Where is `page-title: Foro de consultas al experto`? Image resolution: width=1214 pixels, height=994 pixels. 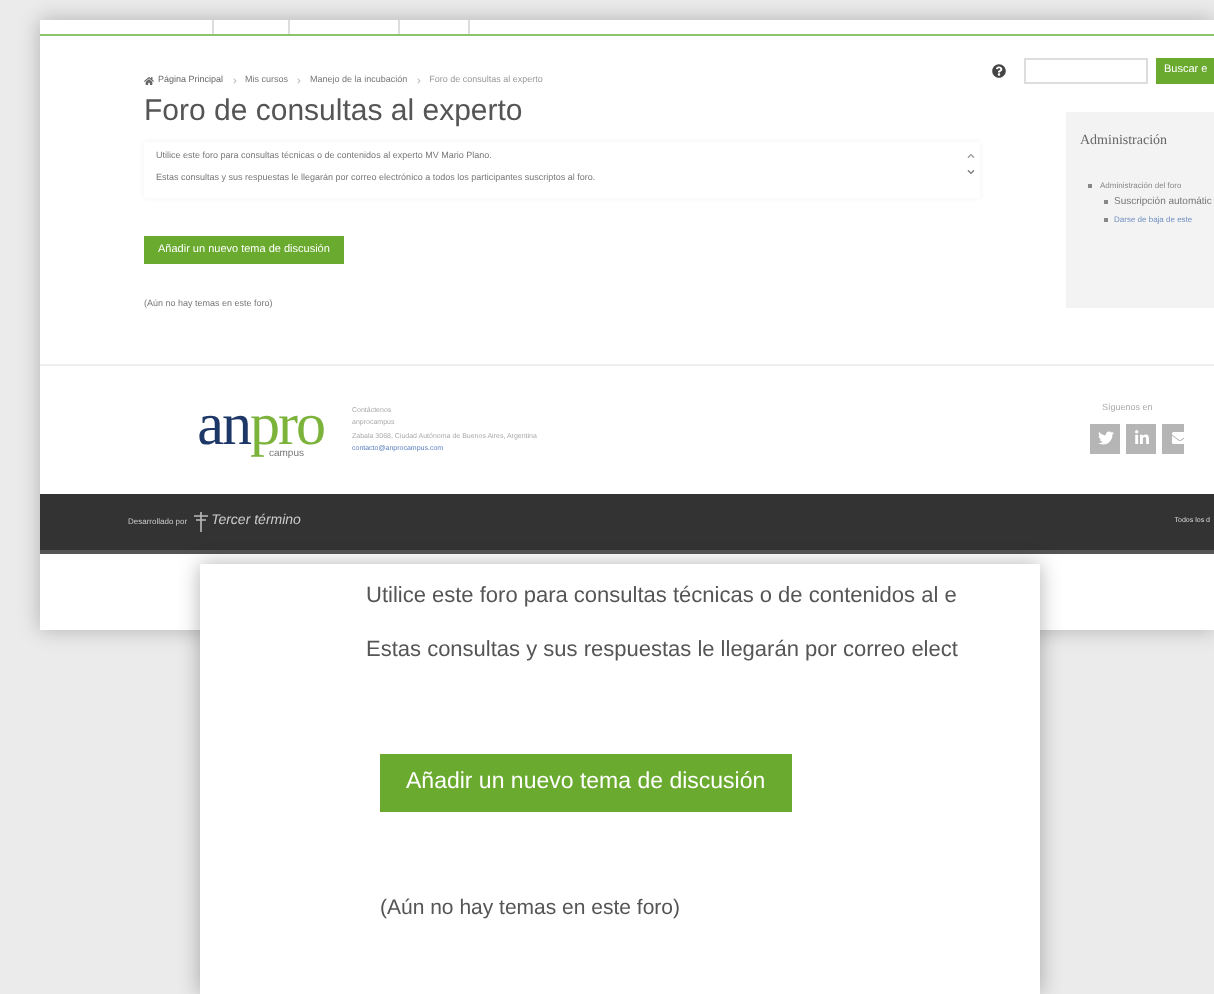 page-title: Foro de consultas al experto is located at coordinates (333, 111).